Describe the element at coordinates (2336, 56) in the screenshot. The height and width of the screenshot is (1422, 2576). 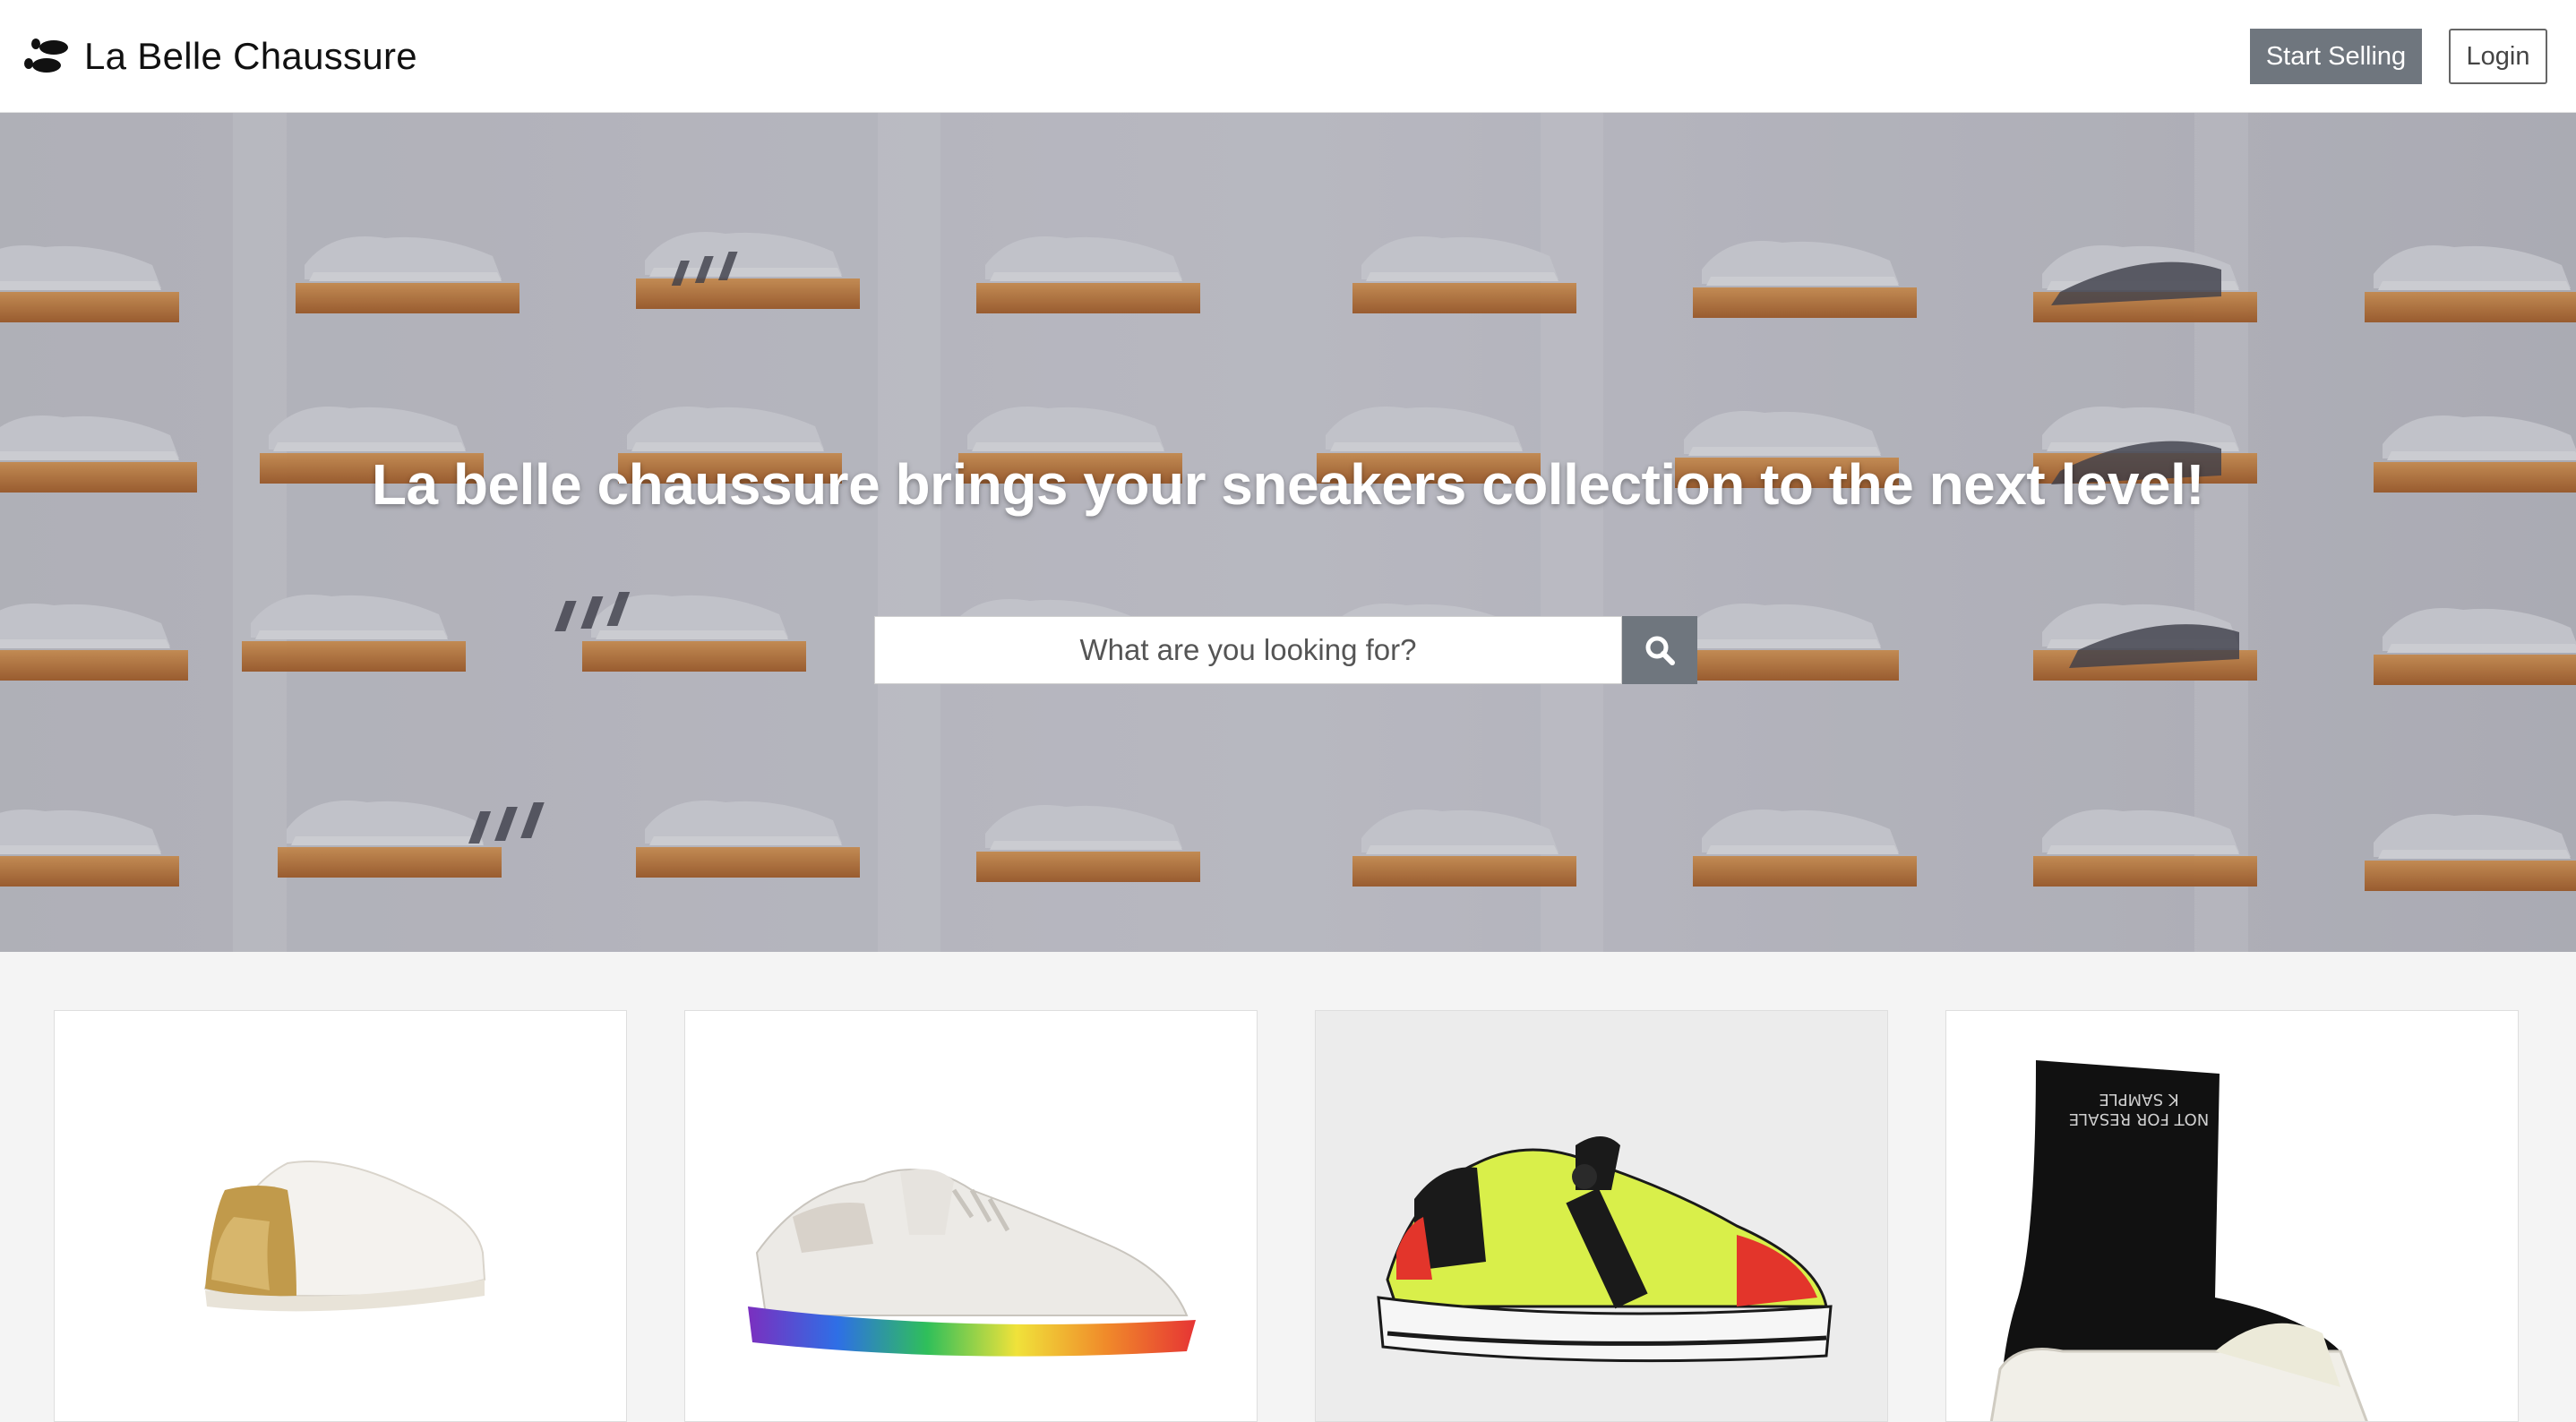
I see `start-selling-button: Start Selling` at that location.